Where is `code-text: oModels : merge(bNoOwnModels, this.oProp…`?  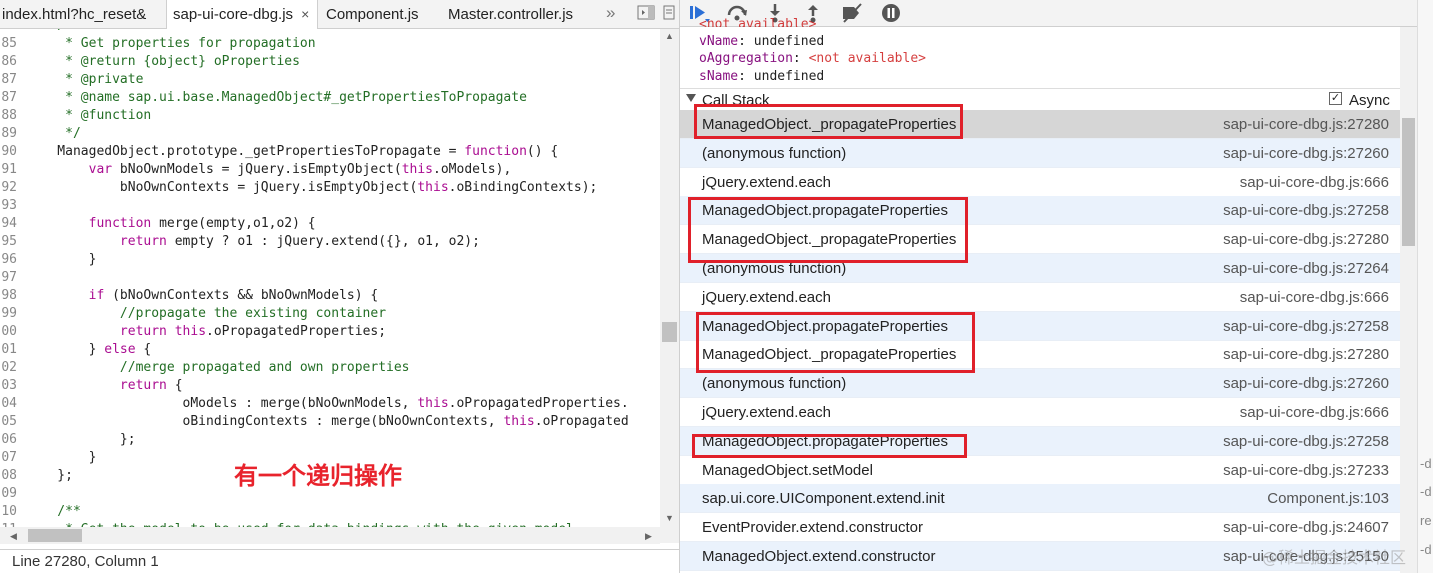
code-text: oModels : merge(bNoOwnModels, this.oProp… is located at coordinates (327, 403).